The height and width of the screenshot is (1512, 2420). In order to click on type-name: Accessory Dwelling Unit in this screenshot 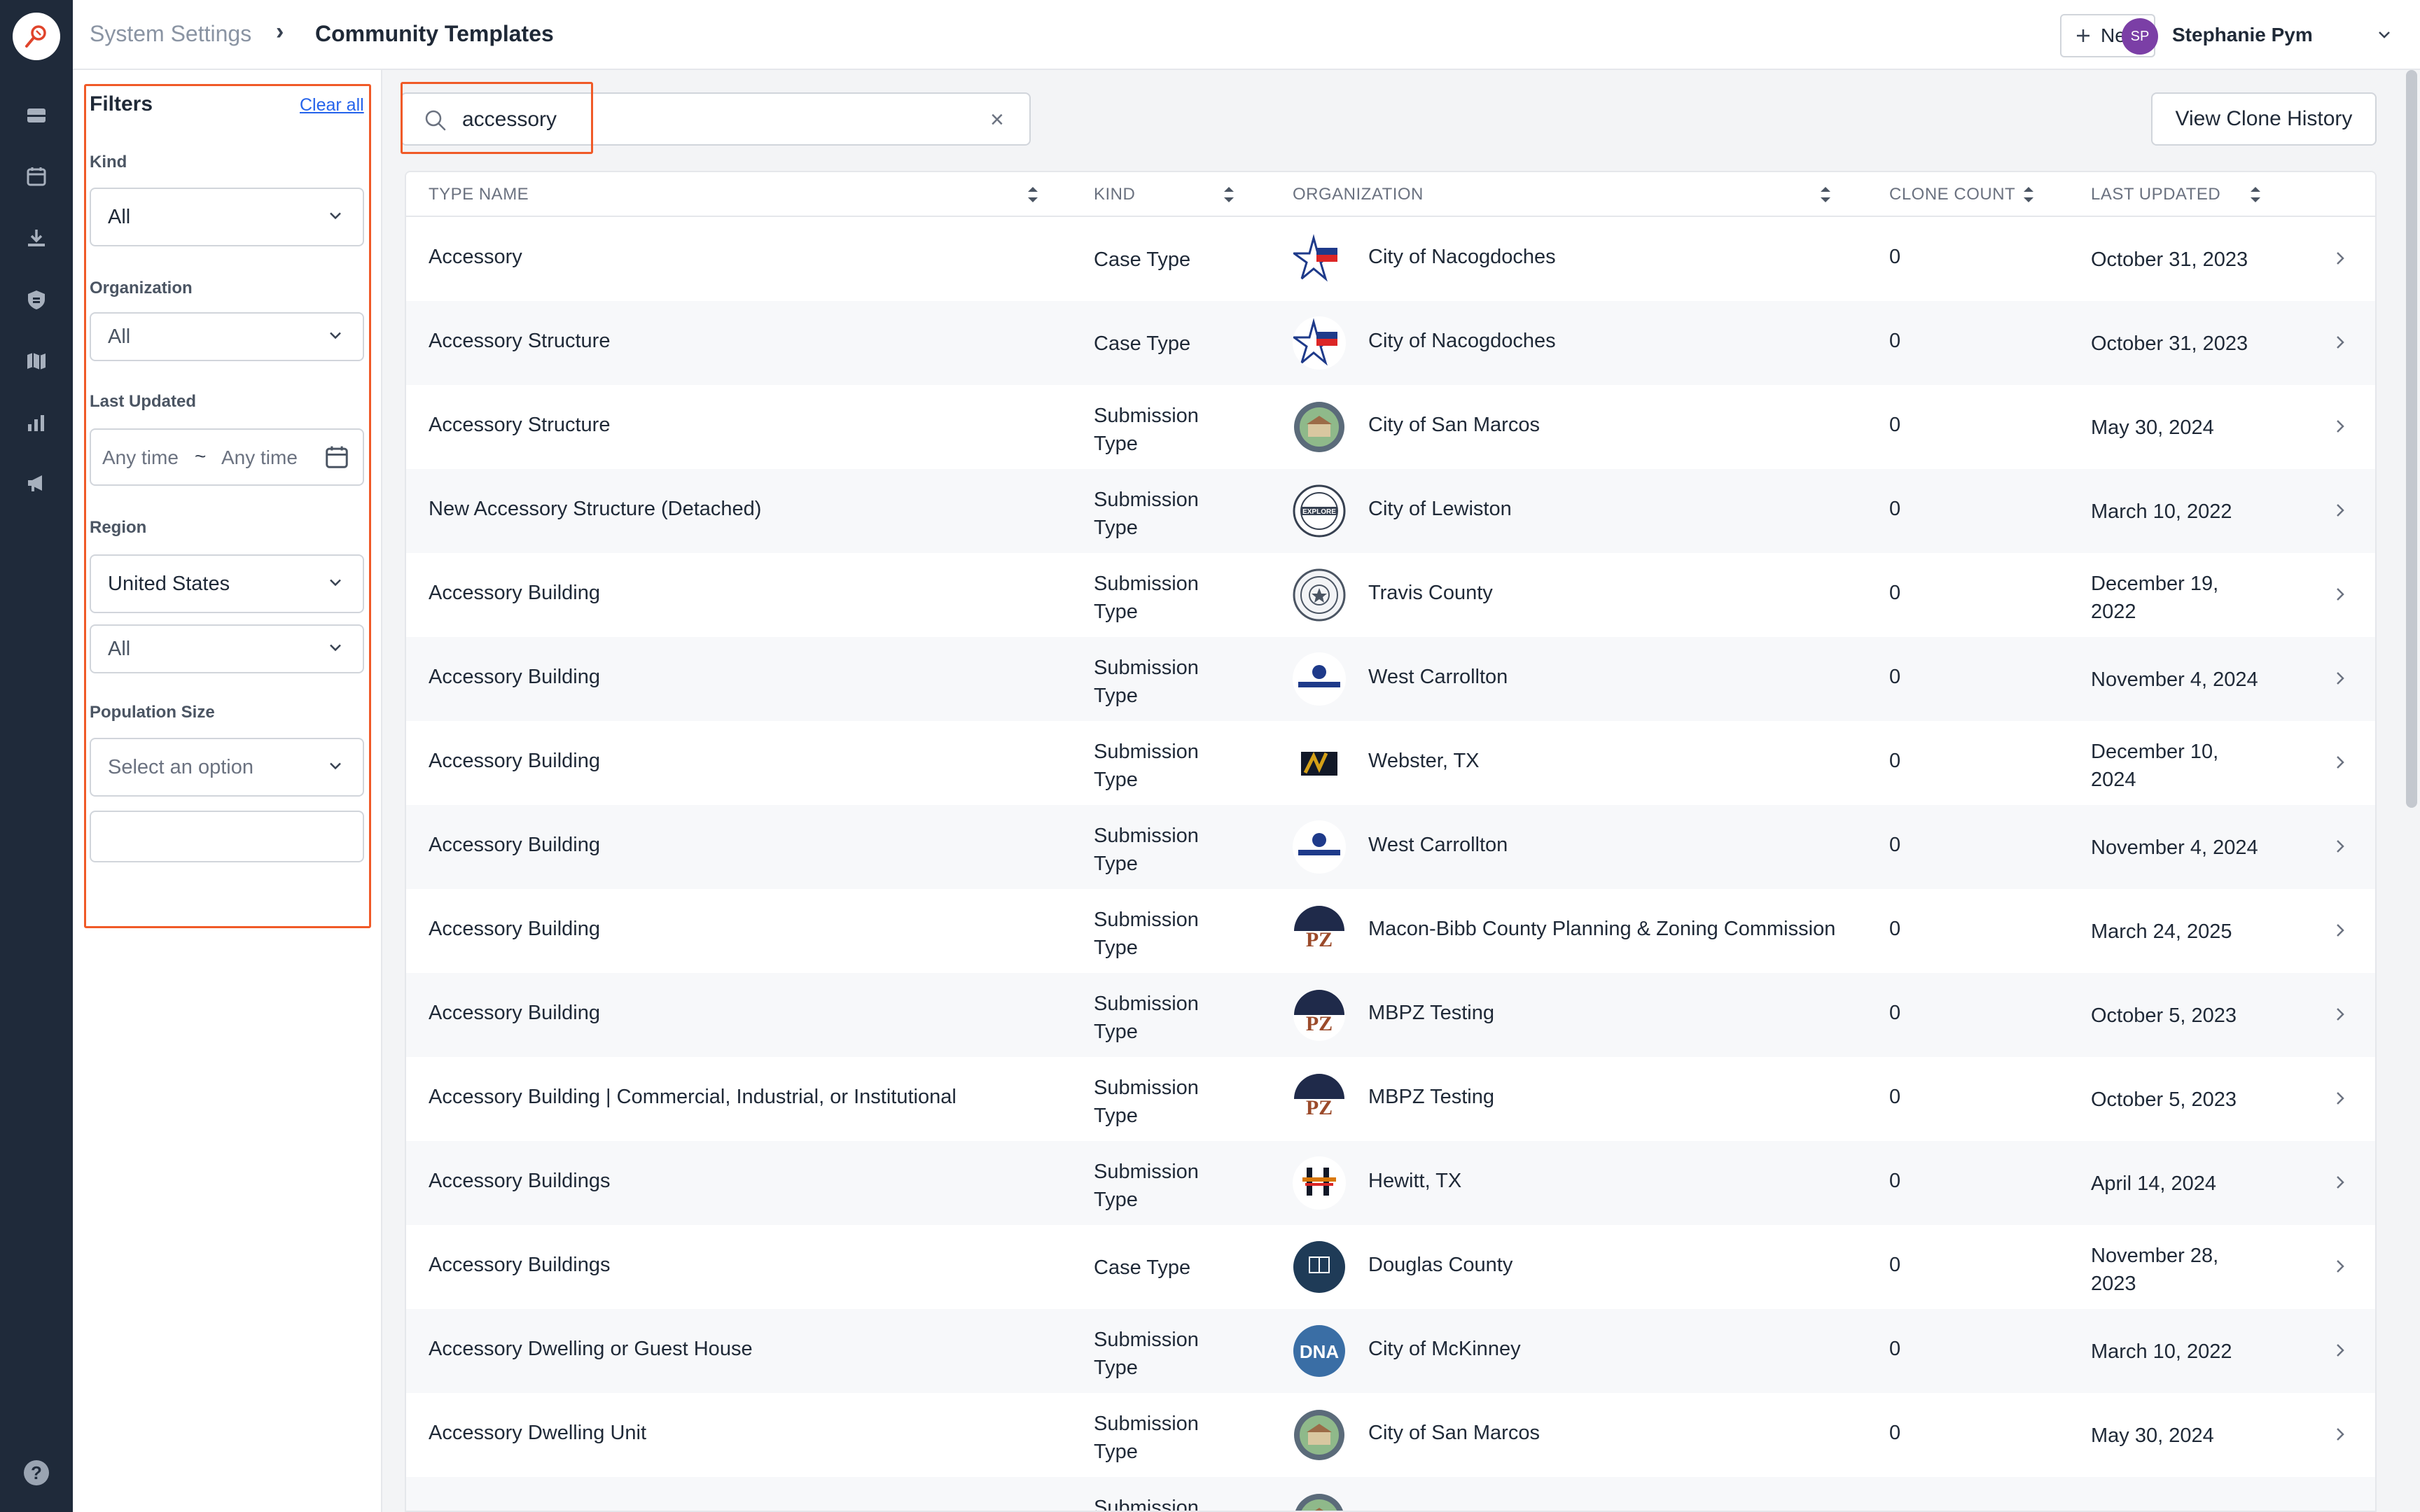, I will do `click(538, 1433)`.